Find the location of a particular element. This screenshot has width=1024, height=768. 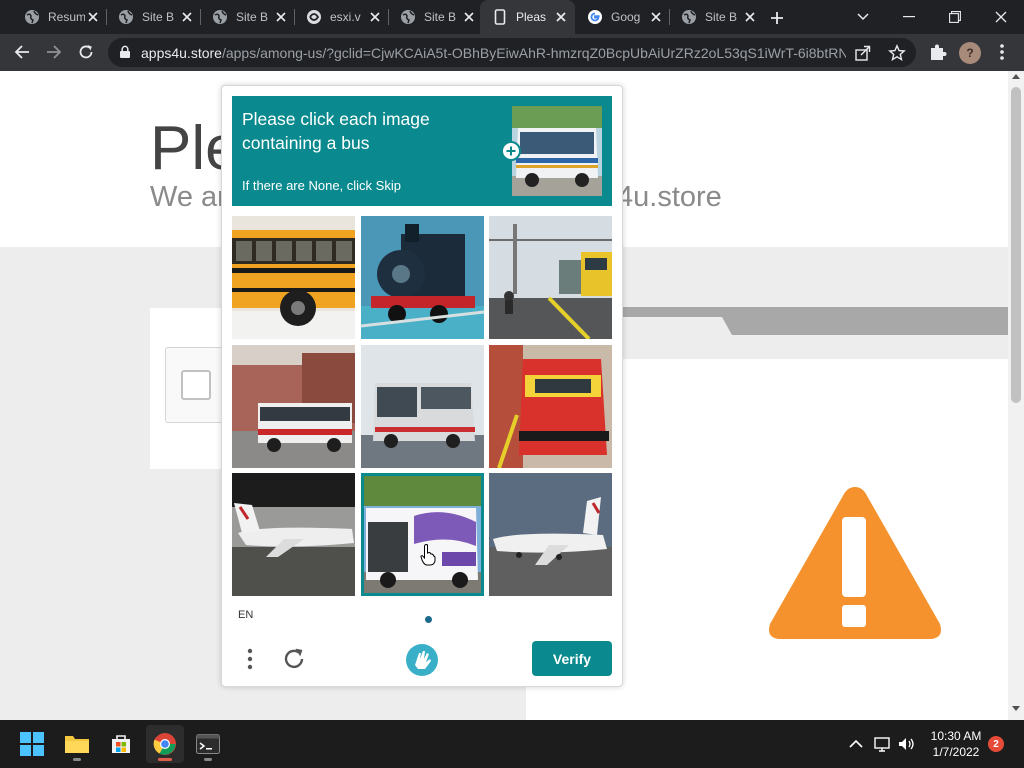

scroll-up-arrow is located at coordinates (1016, 79).